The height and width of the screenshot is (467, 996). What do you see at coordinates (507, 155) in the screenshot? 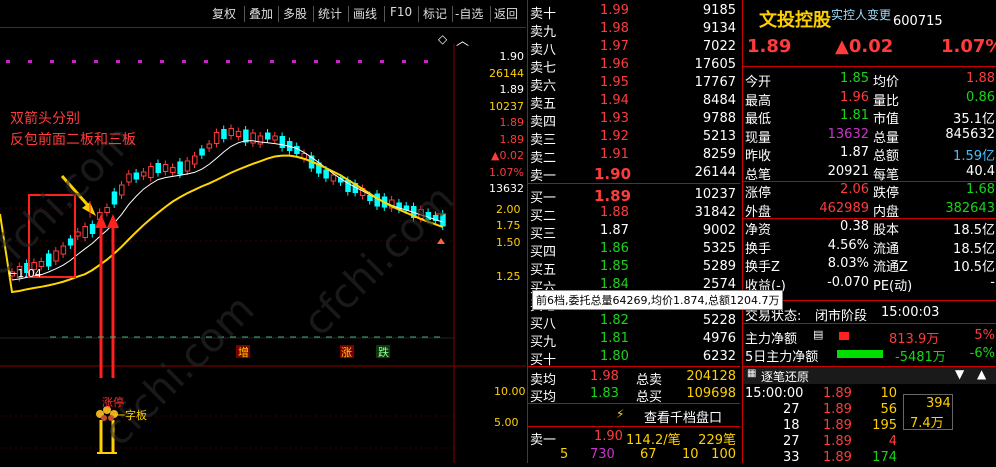
I see `axis-side-label: ▲0.02` at bounding box center [507, 155].